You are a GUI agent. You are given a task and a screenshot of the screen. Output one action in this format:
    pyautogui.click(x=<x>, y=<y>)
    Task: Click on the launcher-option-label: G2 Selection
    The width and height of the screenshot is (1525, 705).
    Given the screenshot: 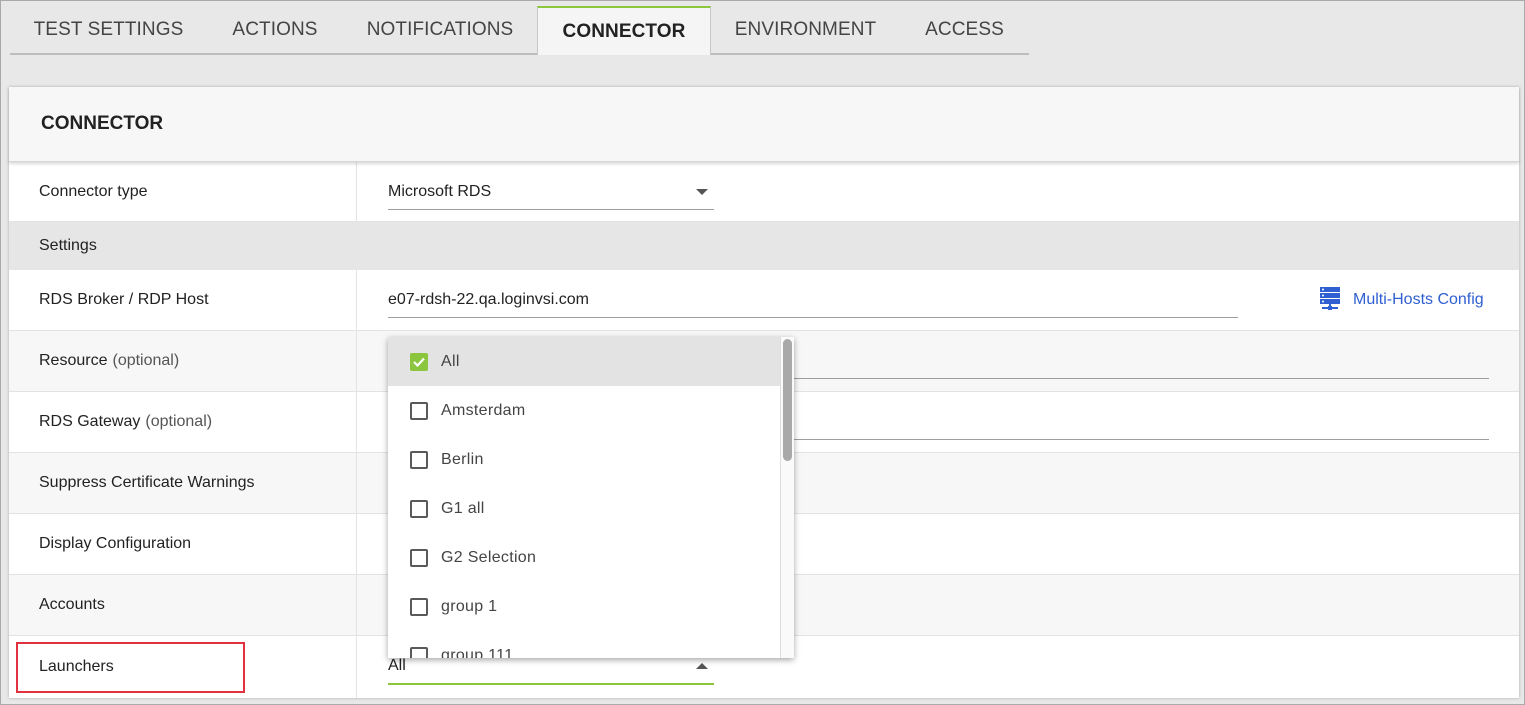 What is the action you would take?
    pyautogui.click(x=489, y=557)
    